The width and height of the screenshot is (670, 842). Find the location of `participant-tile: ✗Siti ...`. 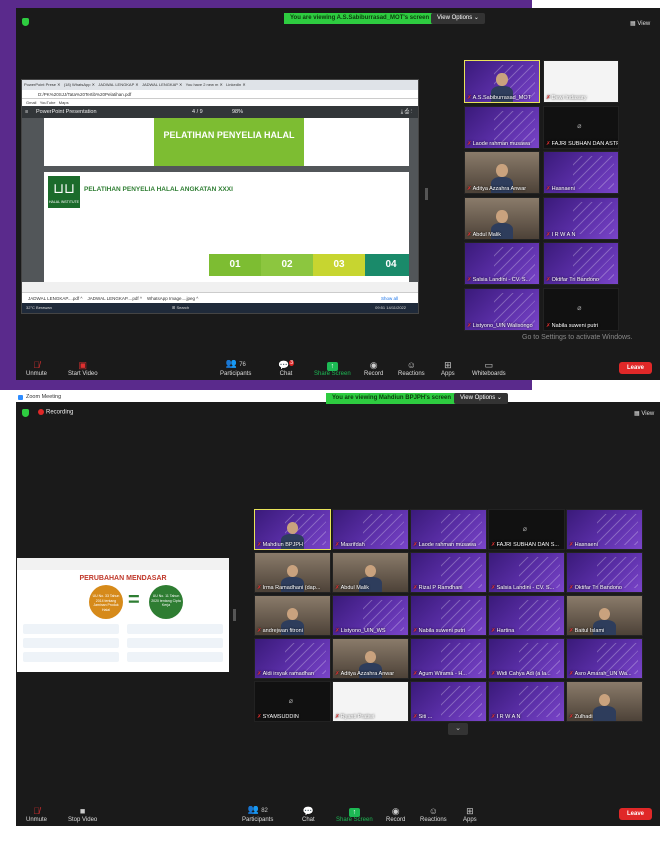

participant-tile: ✗Siti ... is located at coordinates (448, 701).